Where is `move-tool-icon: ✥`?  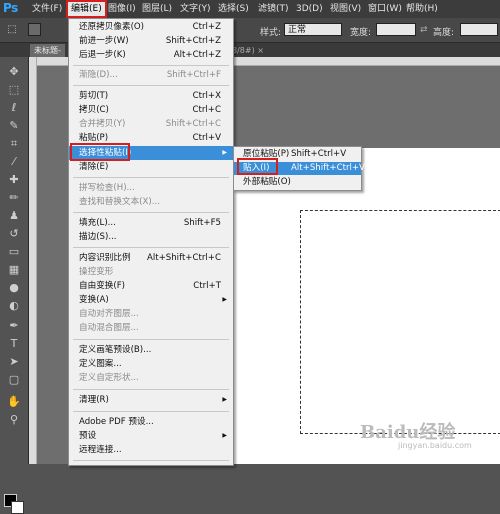
move-tool-icon: ✥ is located at coordinates (14, 72).